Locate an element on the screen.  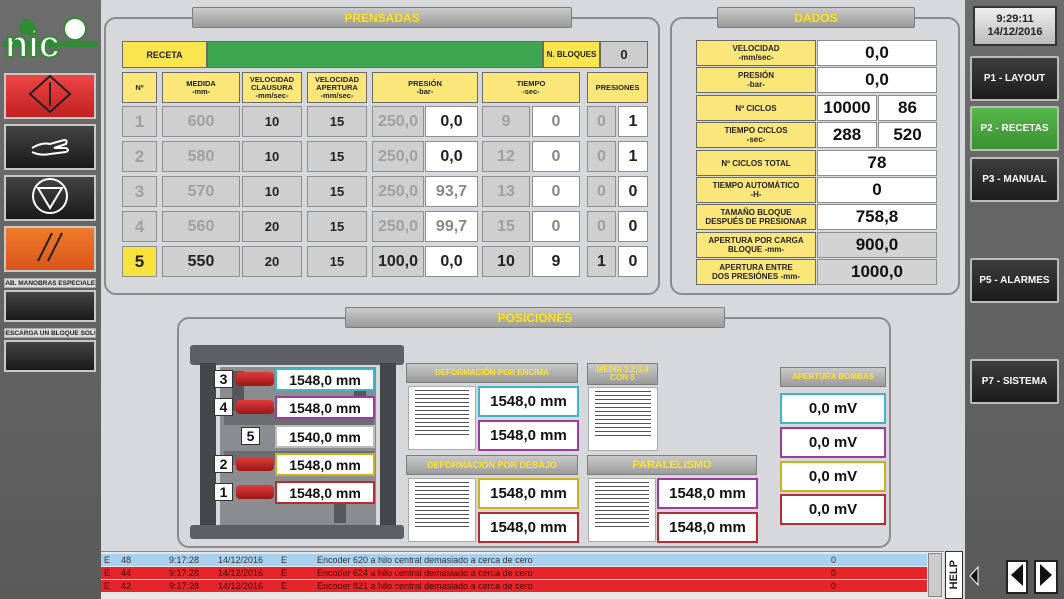
paralelismo-title: PARALELISMO is located at coordinates (672, 465).